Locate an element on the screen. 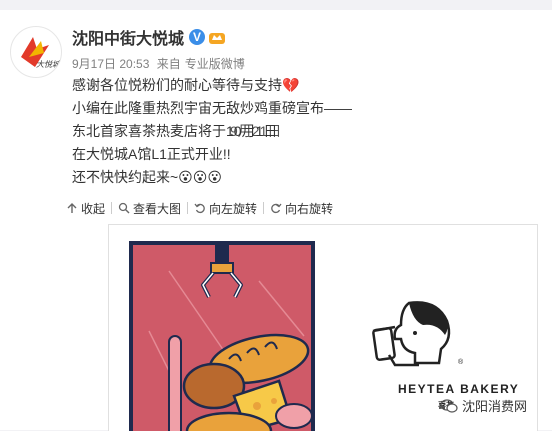 Image resolution: width=552 pixels, height=431 pixels. image-toolbar: 收起 查看大图 向左旋转 向右旋转 is located at coordinates (199, 208).